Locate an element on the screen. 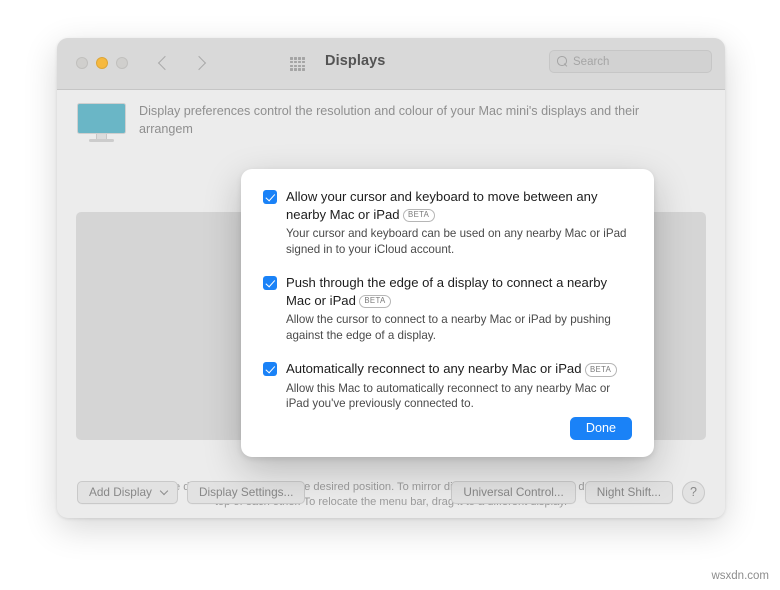 The width and height of the screenshot is (780, 590). zoom-light-icon is located at coordinates (122, 63).